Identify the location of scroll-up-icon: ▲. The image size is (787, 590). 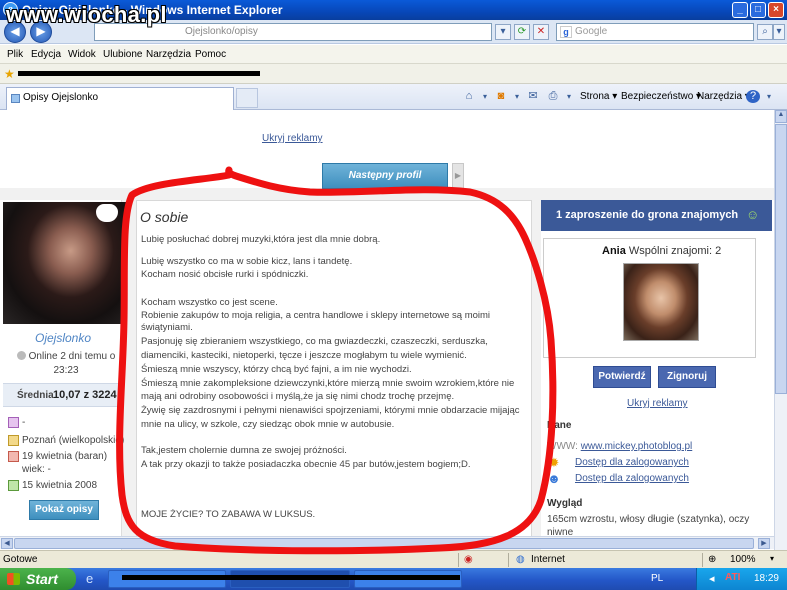
(781, 116).